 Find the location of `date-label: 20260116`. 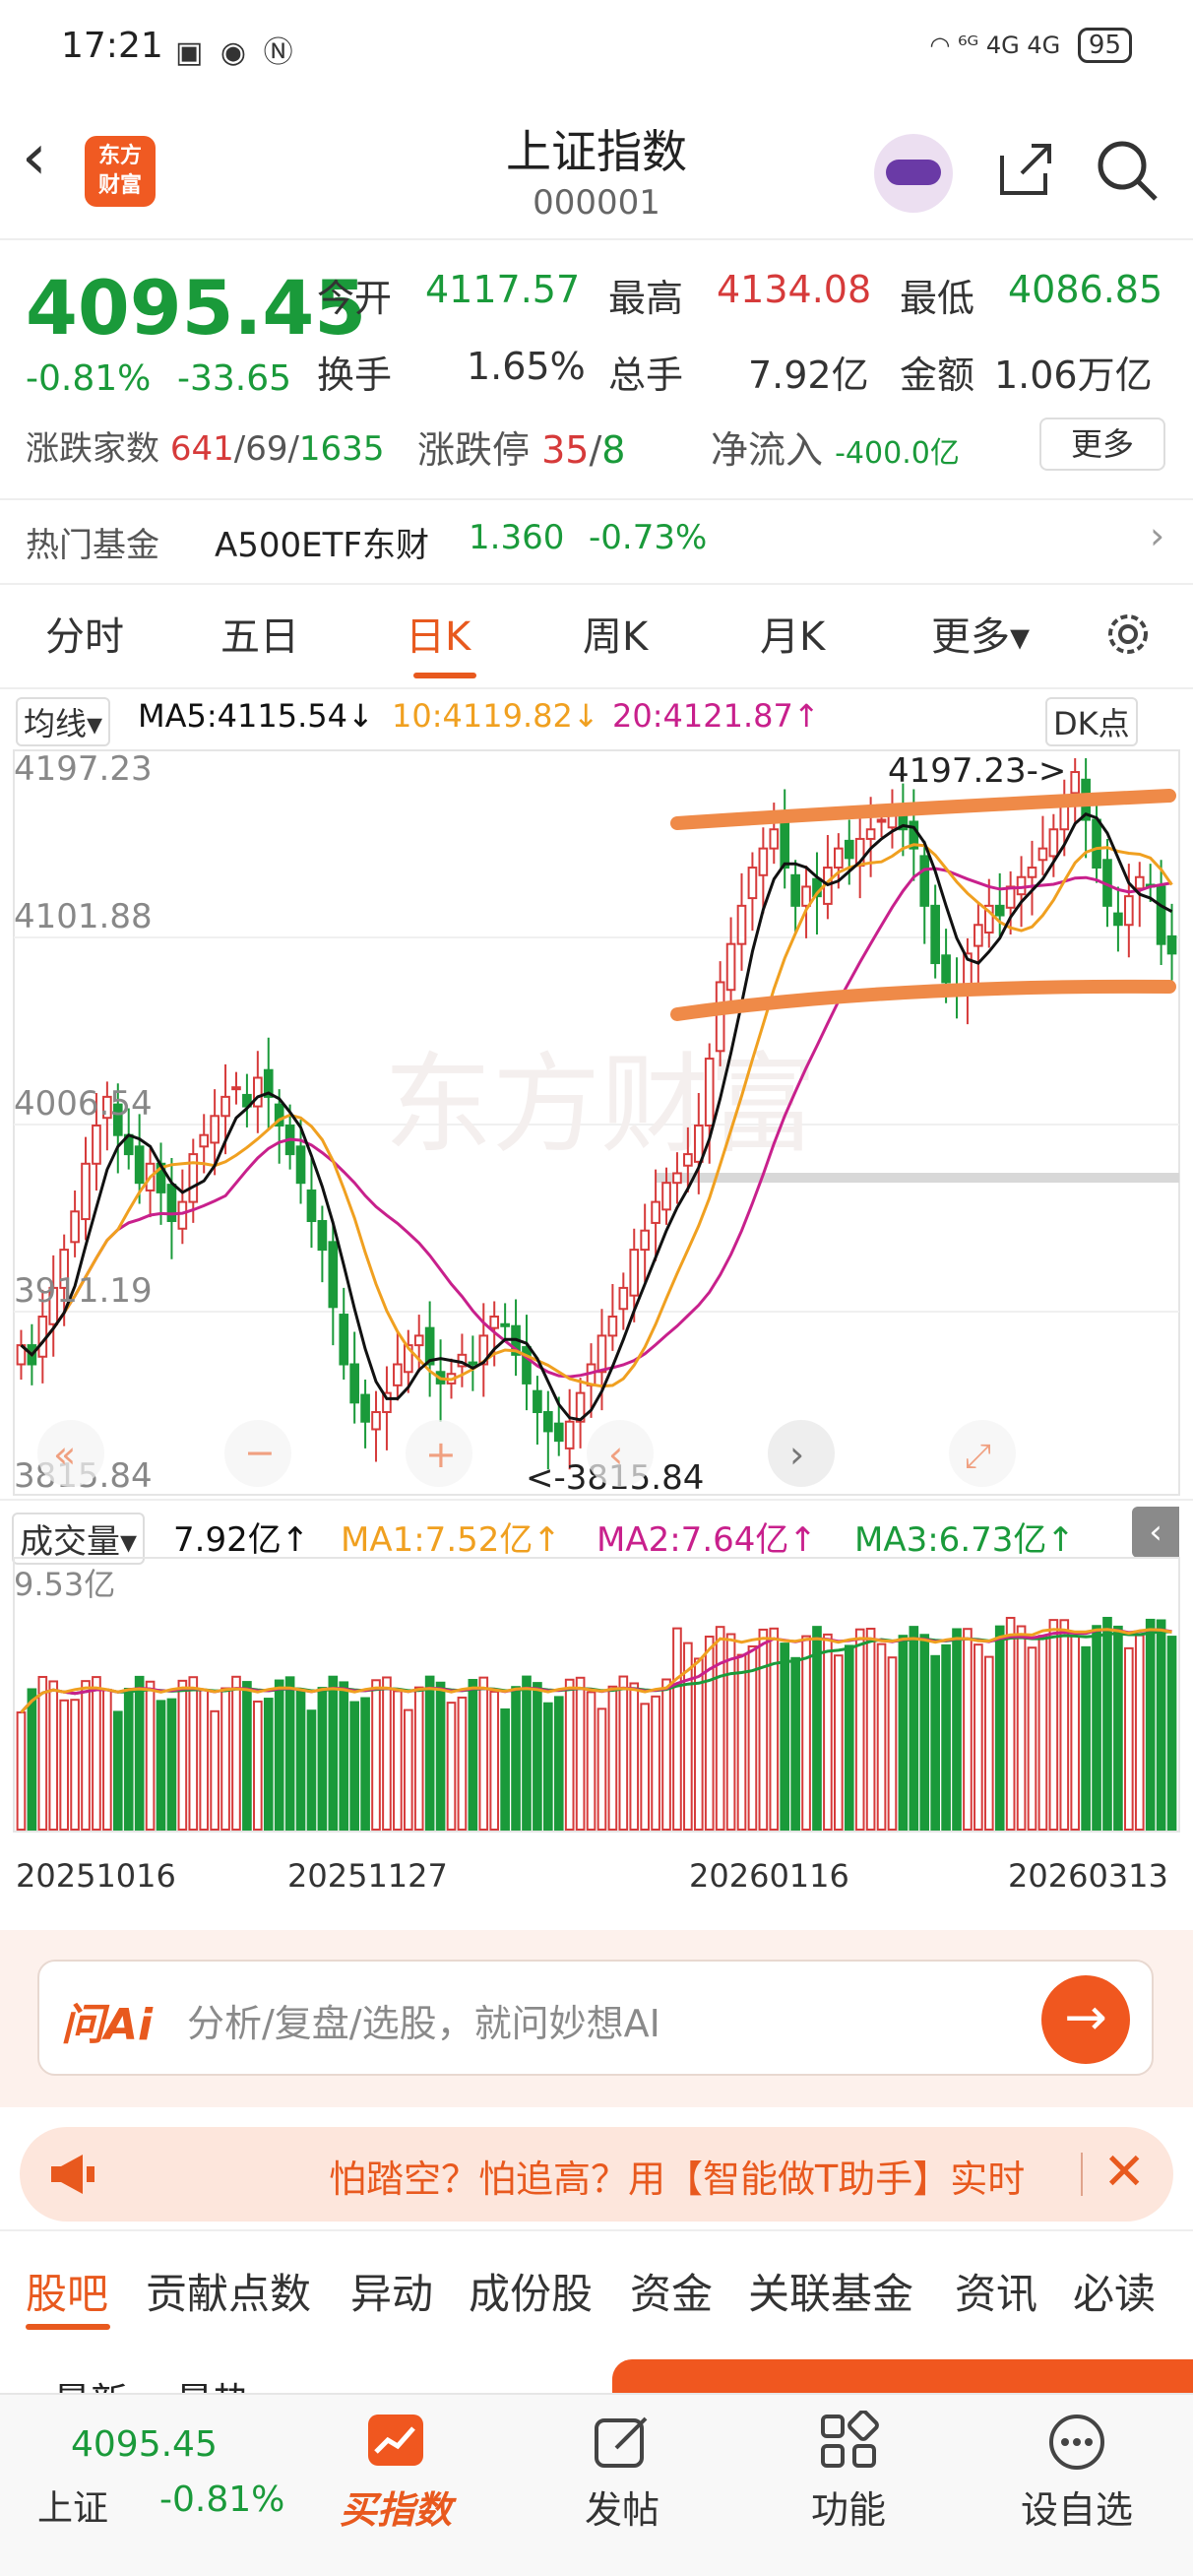

date-label: 20260116 is located at coordinates (769, 1876).